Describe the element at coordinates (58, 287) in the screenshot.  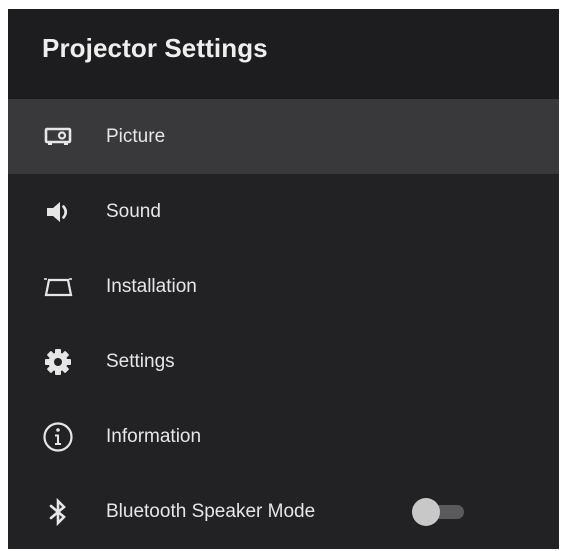
I see `keystone-icon` at that location.